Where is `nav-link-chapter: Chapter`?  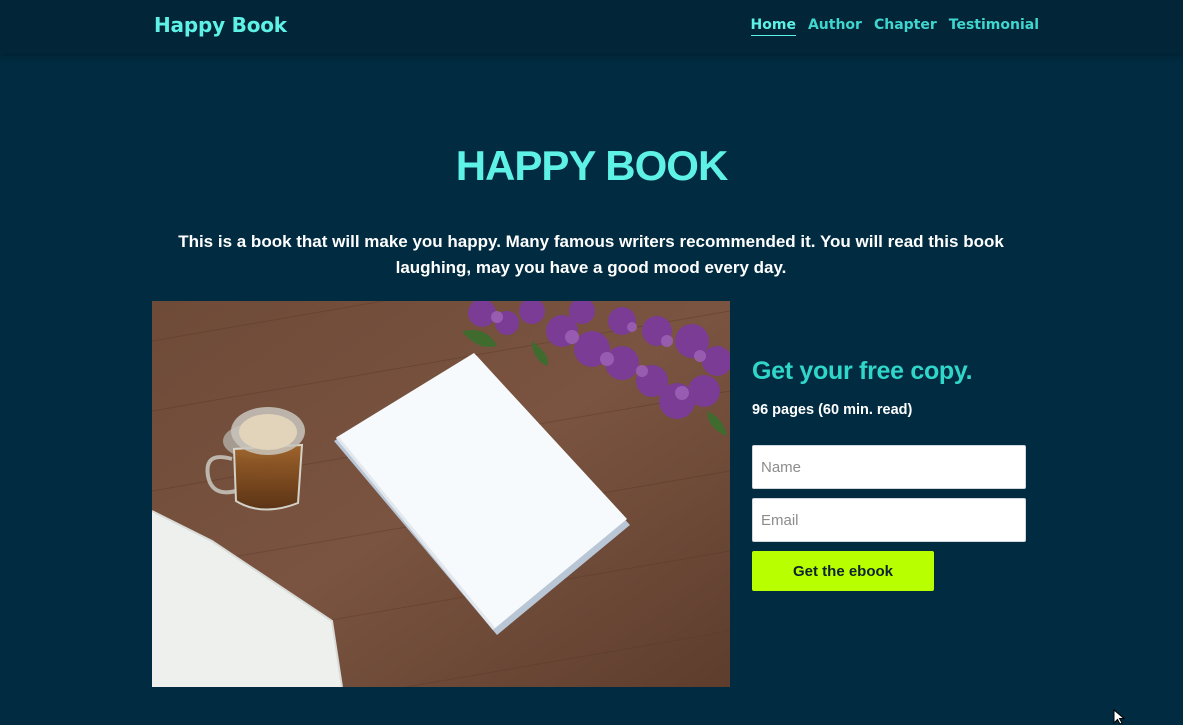 nav-link-chapter: Chapter is located at coordinates (905, 26).